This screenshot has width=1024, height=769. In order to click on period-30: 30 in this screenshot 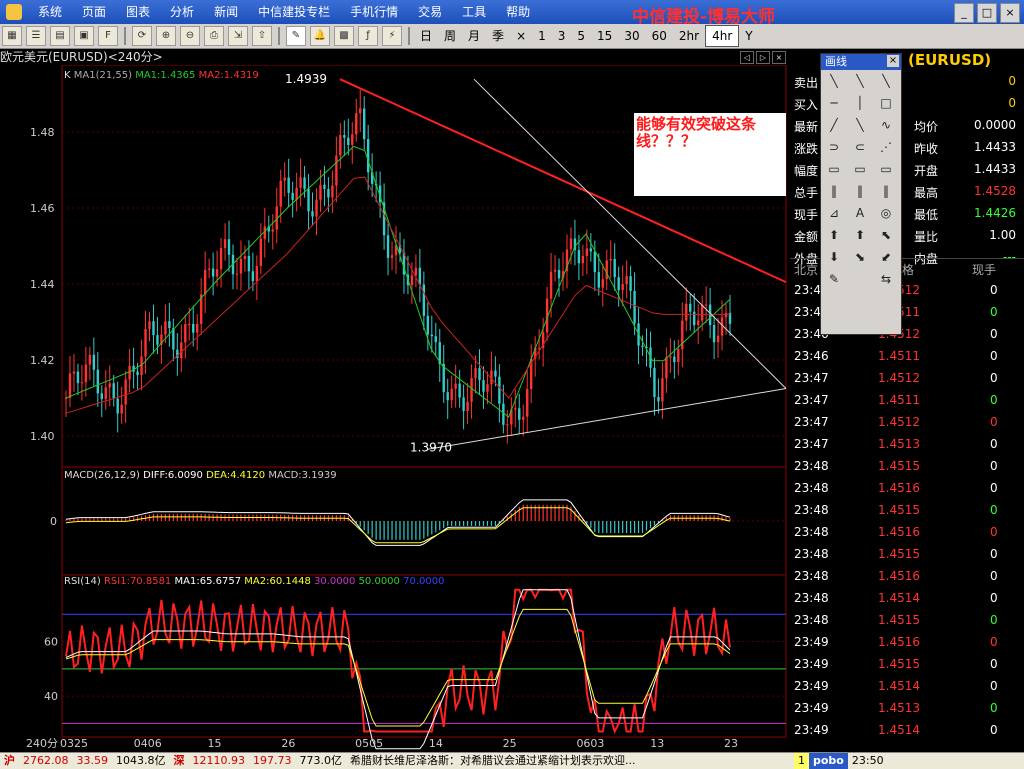, I will do `click(631, 36)`.